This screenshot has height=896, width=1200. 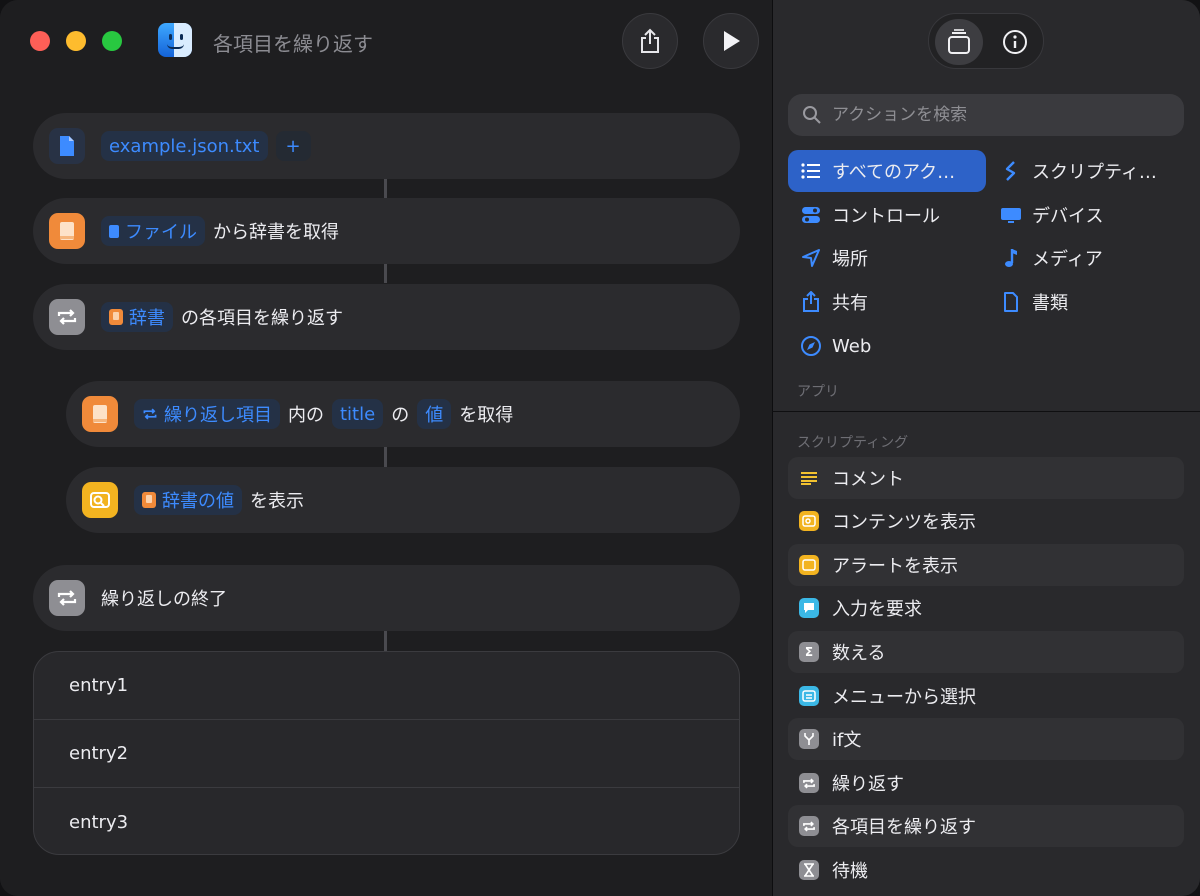 What do you see at coordinates (386, 686) in the screenshot?
I see `list-item: entry1` at bounding box center [386, 686].